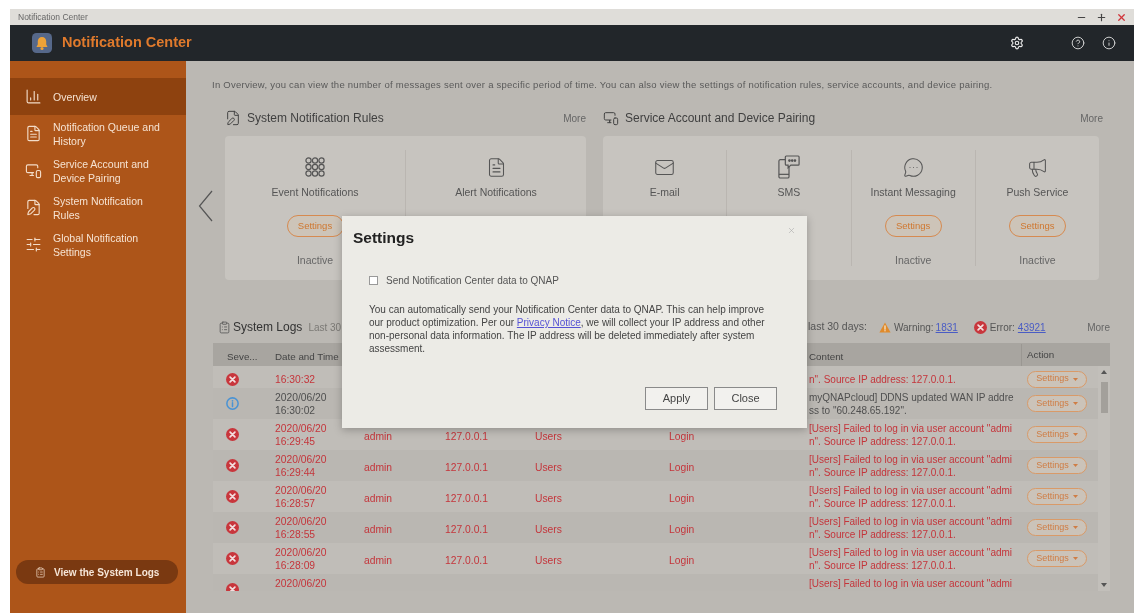 This screenshot has height=615, width=1140. I want to click on app-logo-icon, so click(42, 43).